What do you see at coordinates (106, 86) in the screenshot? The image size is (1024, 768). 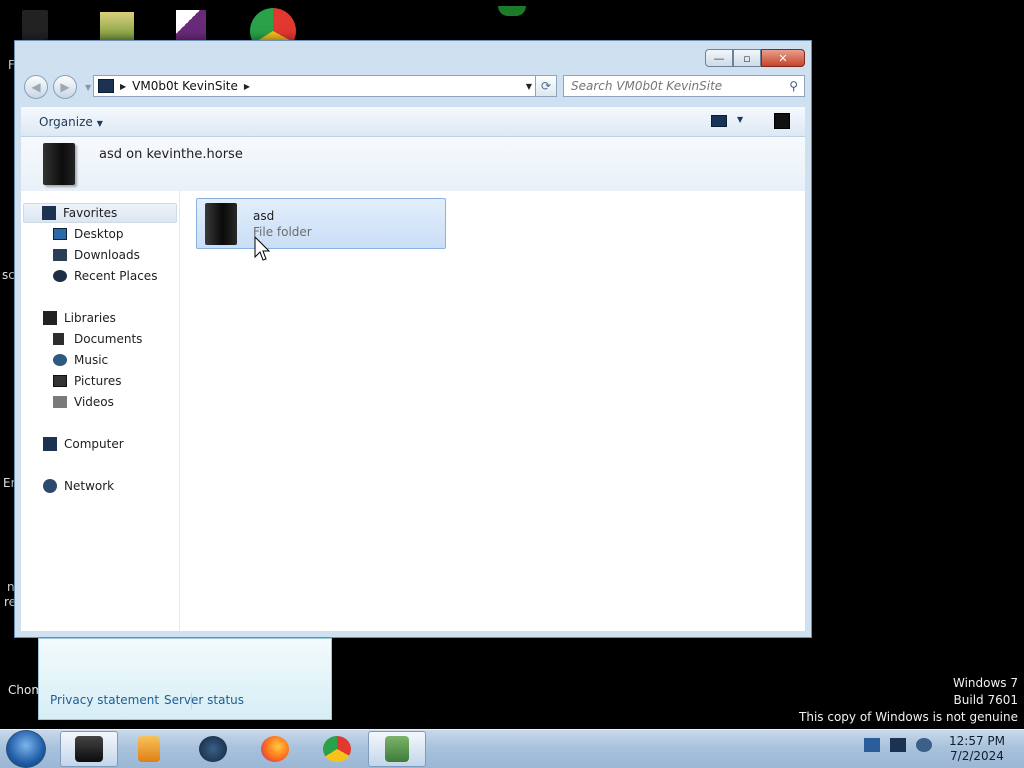 I see `computer-location-icon` at bounding box center [106, 86].